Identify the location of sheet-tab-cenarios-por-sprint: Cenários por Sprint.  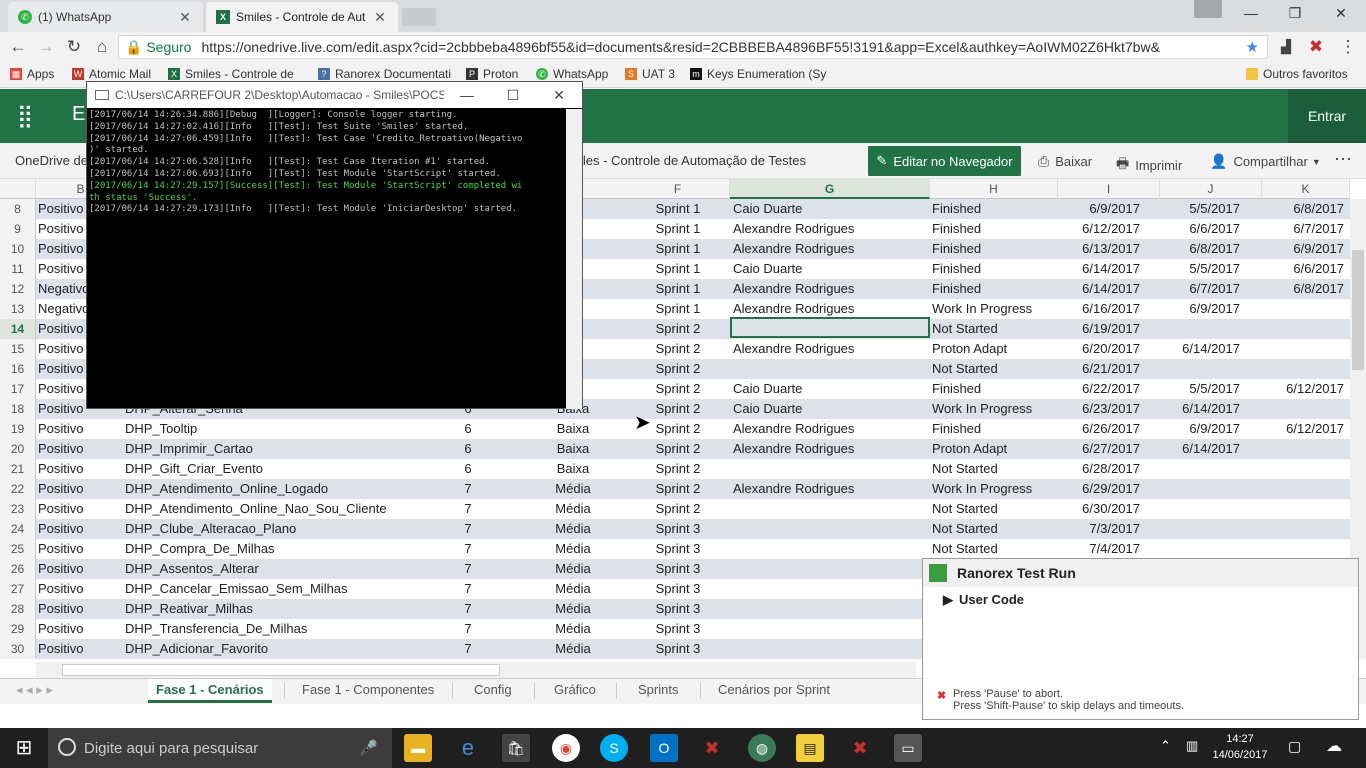
(774, 691).